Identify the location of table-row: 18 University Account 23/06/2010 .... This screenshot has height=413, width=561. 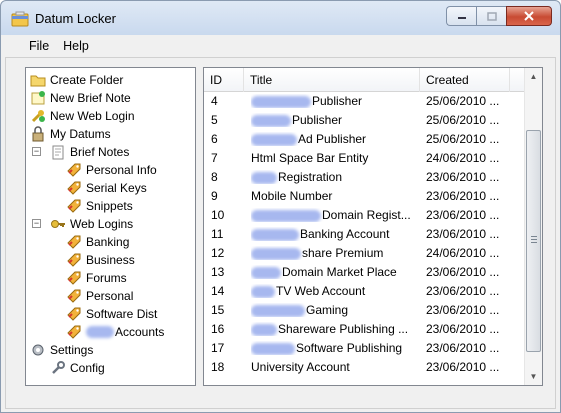
(364, 367).